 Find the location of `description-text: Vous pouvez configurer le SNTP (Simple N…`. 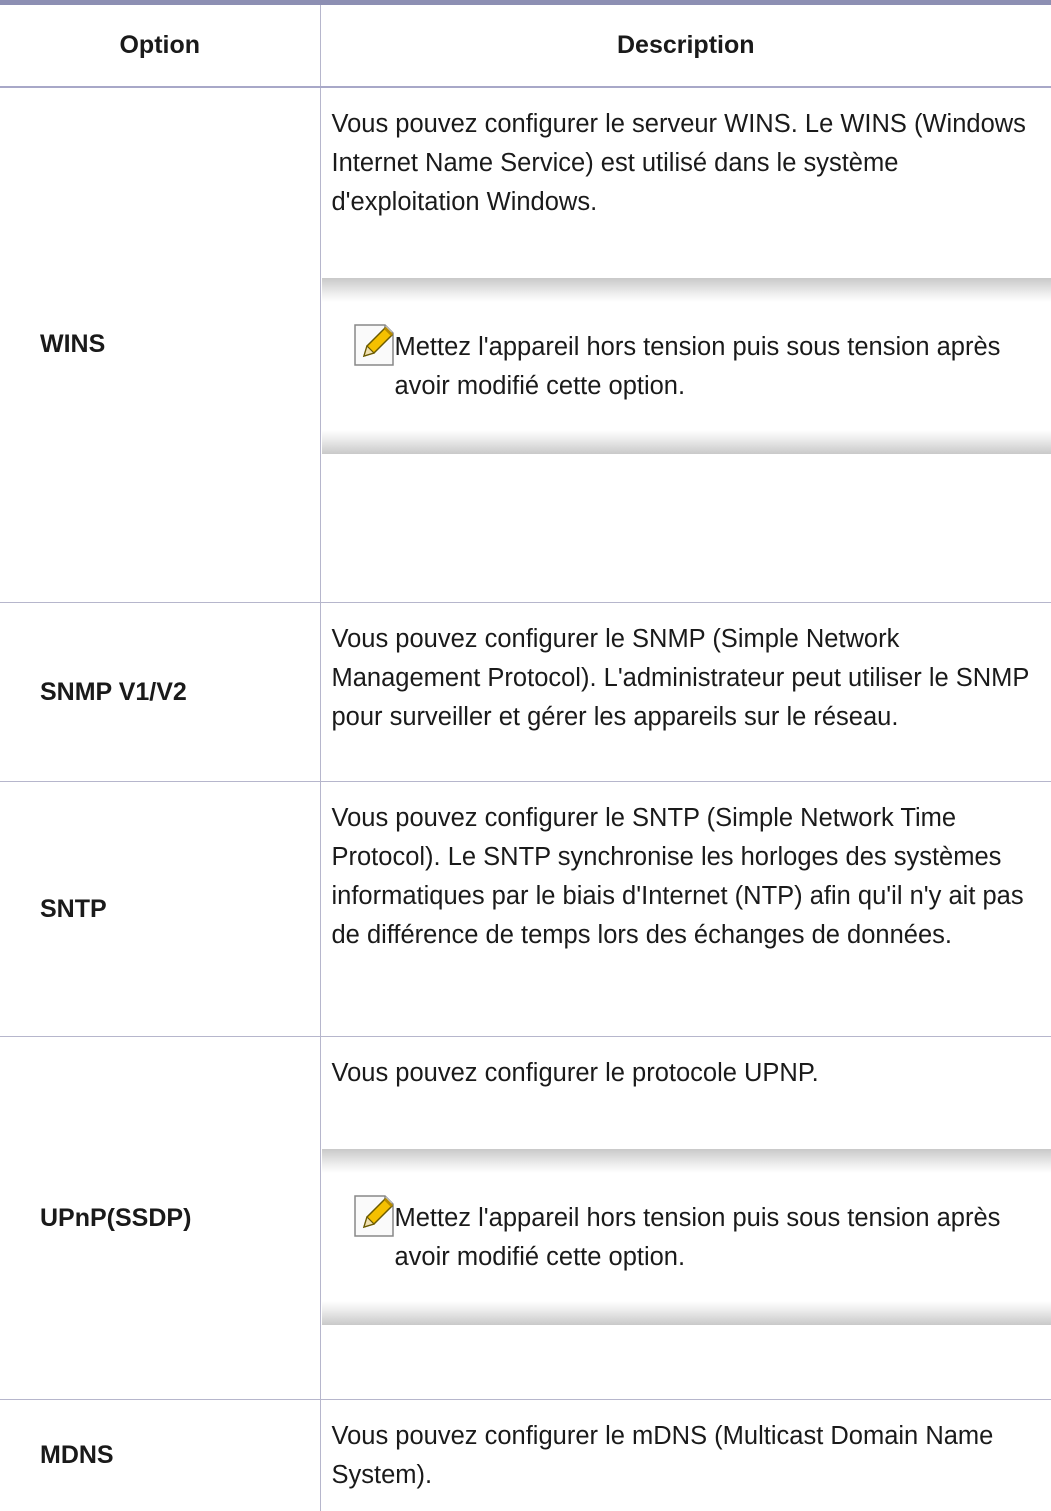

description-text: Vous pouvez configurer le SNTP (Simple N… is located at coordinates (686, 877).